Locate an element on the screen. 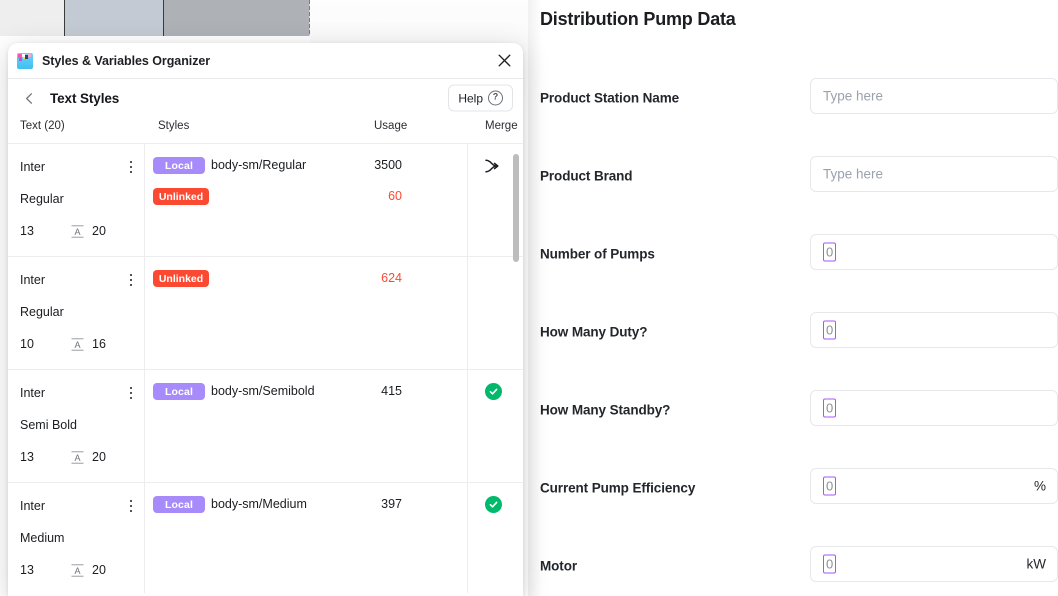  dialog-subheader: Text Styles Help ? is located at coordinates (265, 98).